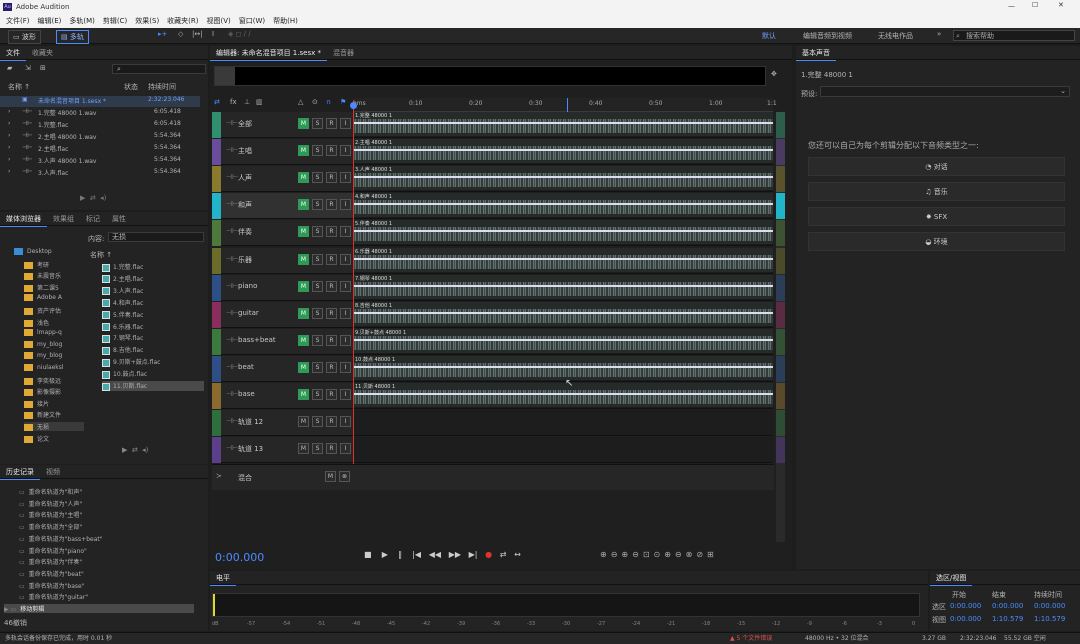  Describe the element at coordinates (248, 313) in the screenshot. I see `track-name: guitar` at that location.